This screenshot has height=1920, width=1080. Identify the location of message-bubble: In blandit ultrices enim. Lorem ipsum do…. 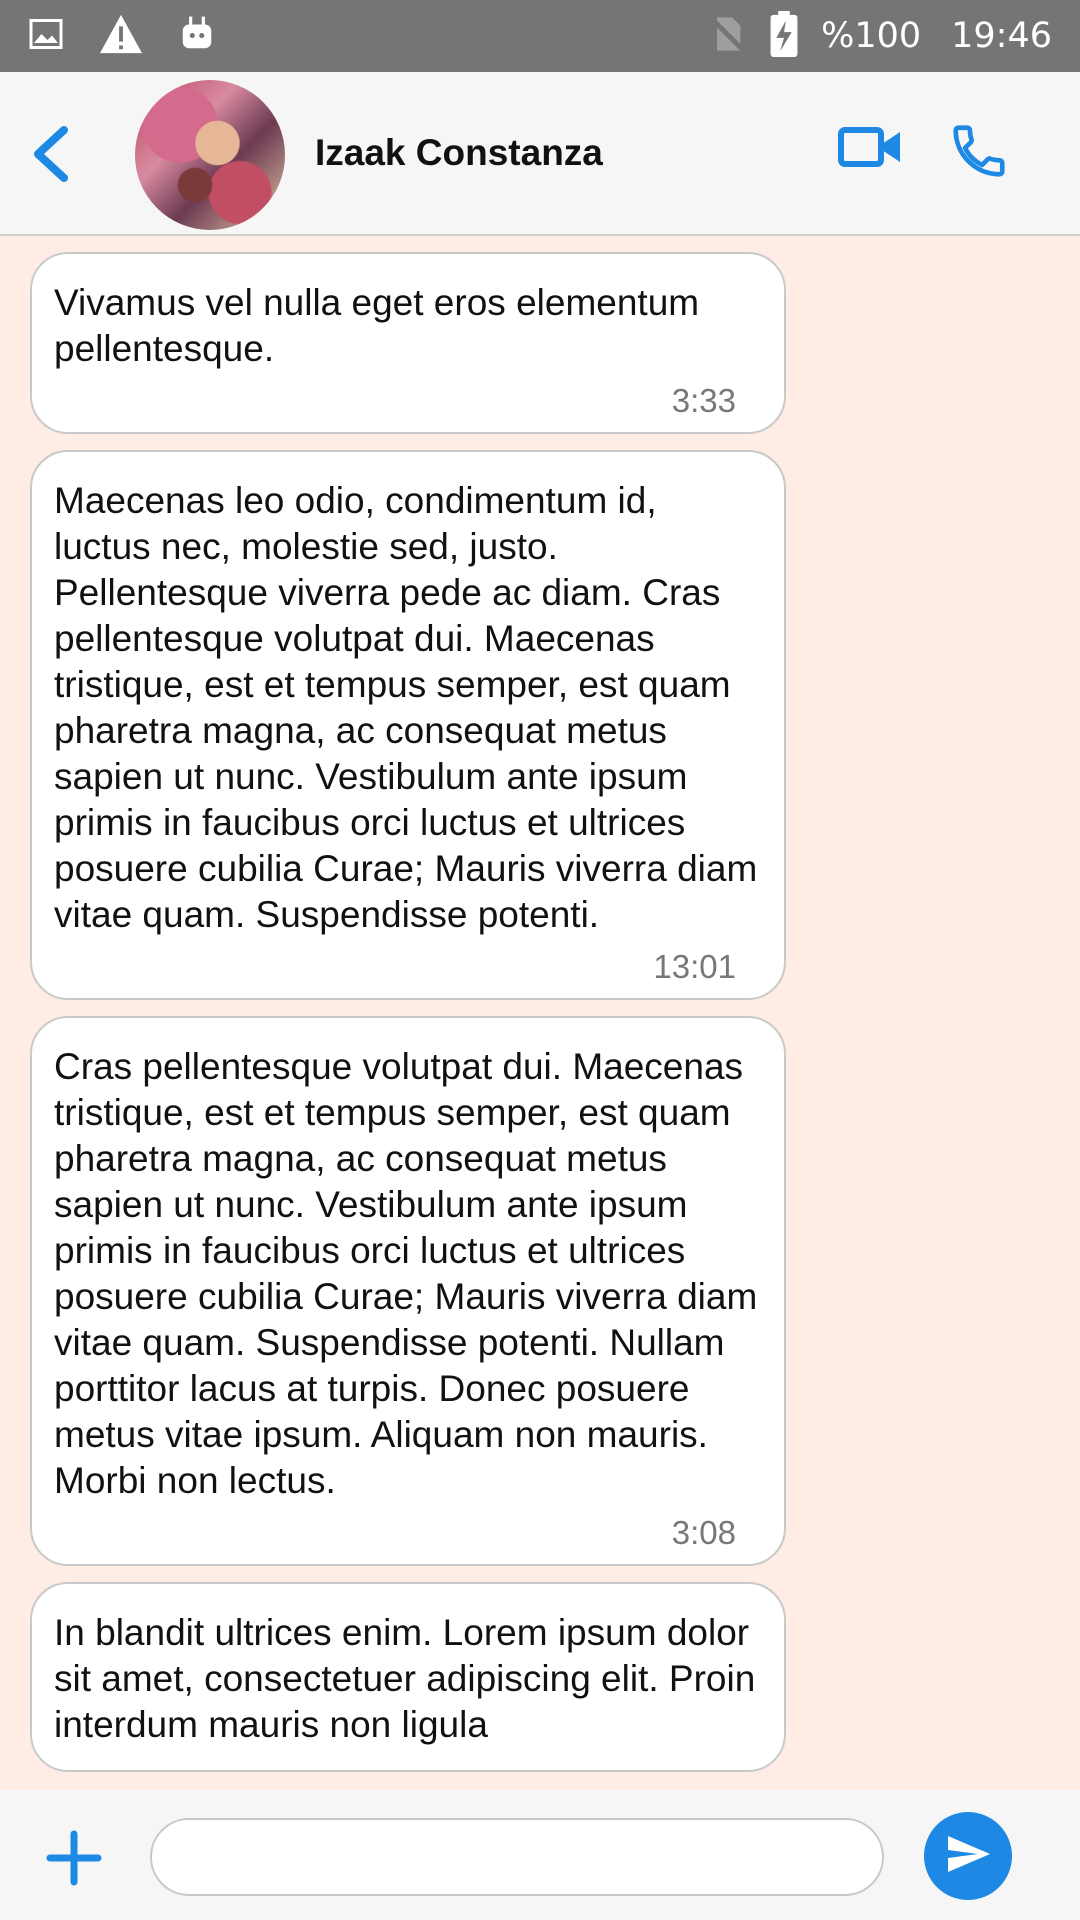
(408, 1677).